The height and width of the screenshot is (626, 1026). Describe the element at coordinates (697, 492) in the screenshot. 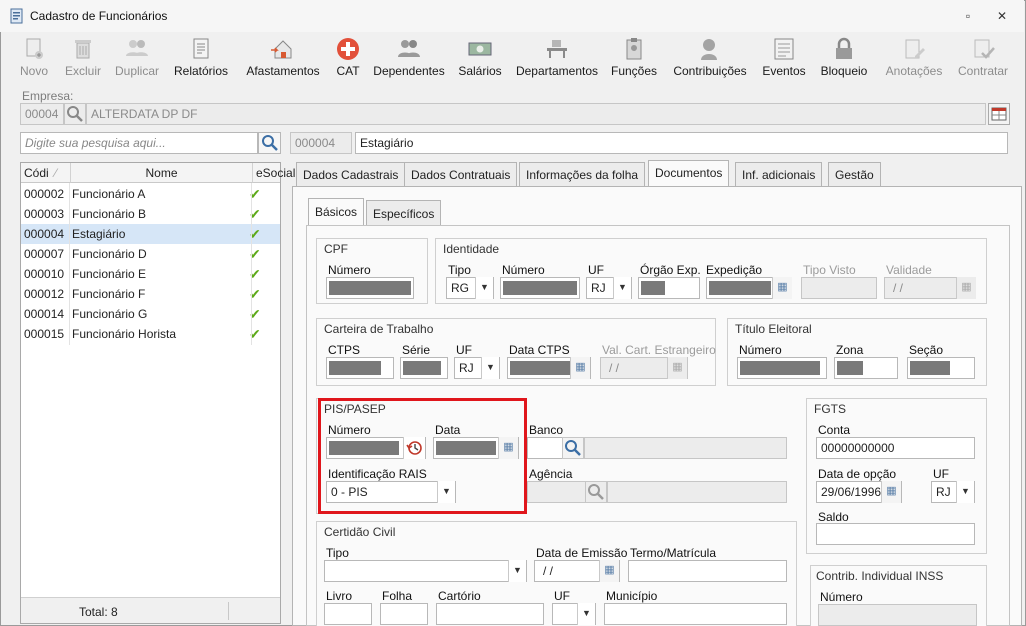

I see `agencia-name-field` at that location.